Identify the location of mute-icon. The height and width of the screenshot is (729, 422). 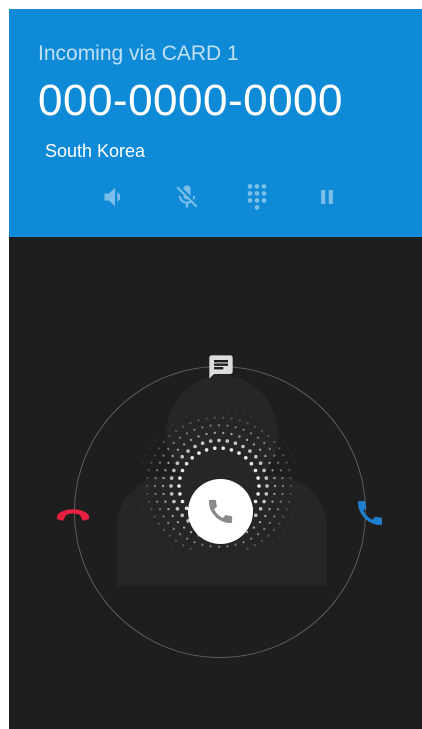
(187, 197).